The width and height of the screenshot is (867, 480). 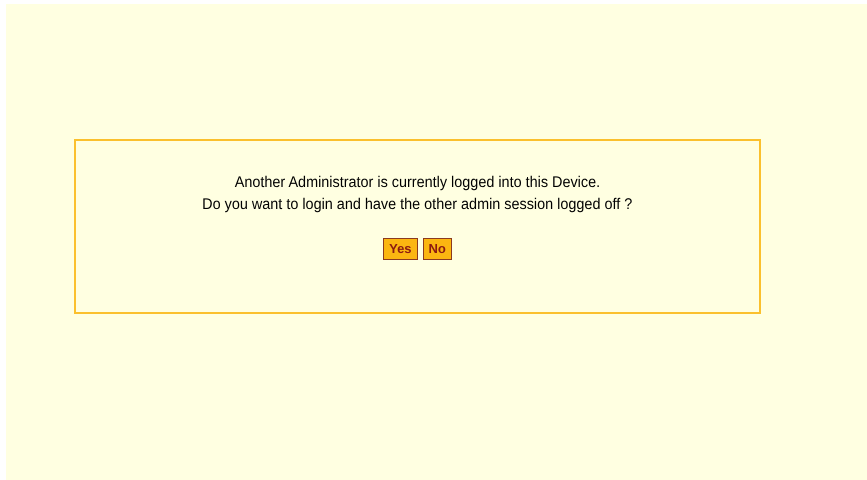 I want to click on message-text: Another Administrator is currently logged into this Device., so click(x=417, y=183).